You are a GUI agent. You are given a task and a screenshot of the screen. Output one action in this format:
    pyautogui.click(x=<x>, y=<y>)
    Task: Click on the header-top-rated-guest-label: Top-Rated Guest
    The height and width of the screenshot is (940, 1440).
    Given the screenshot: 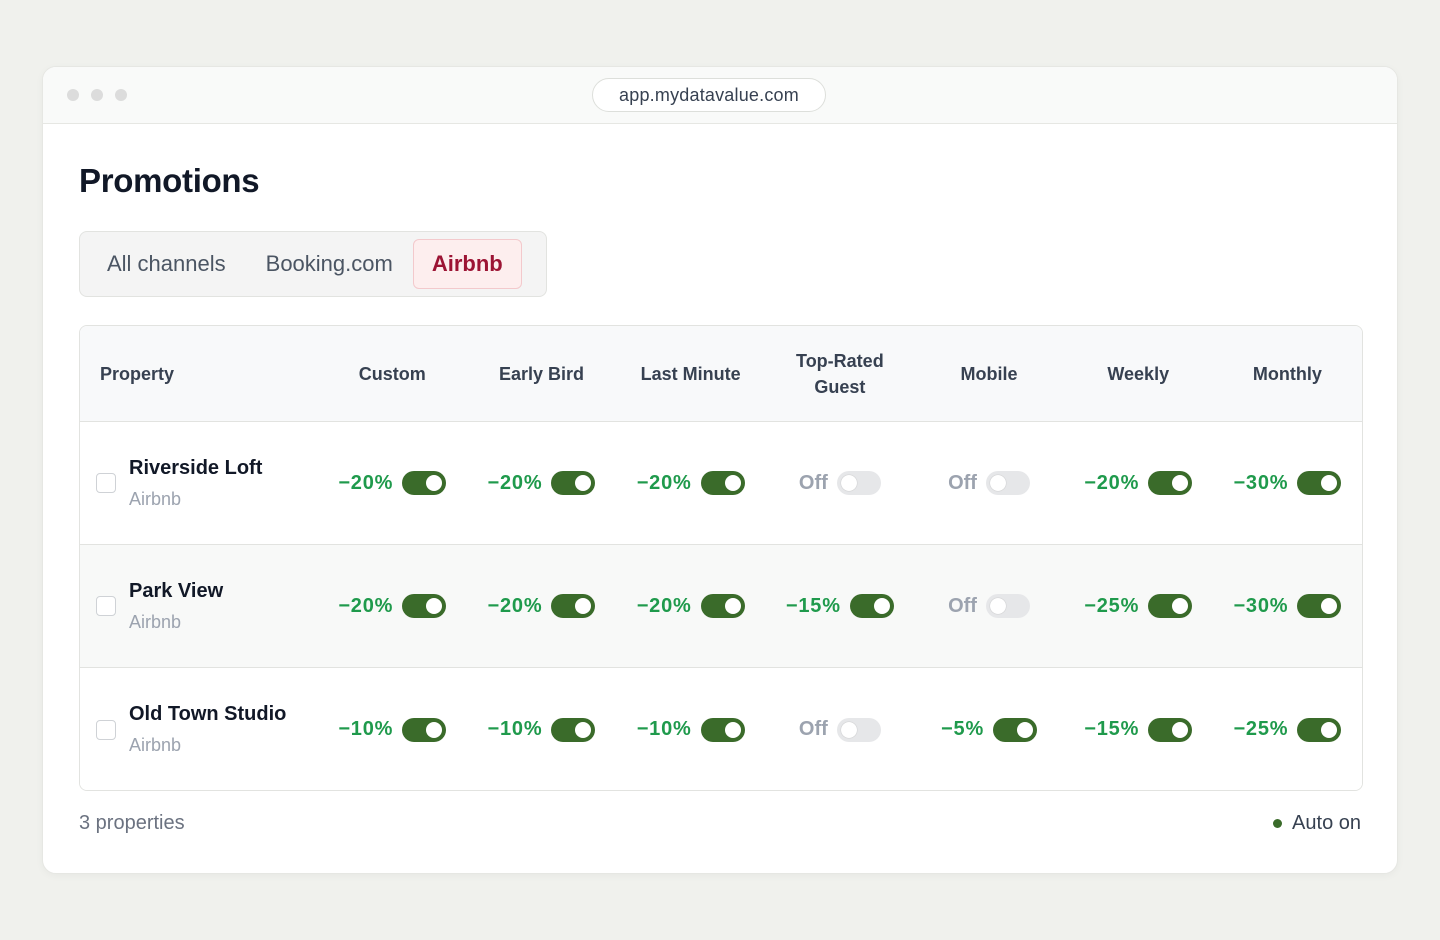 What is the action you would take?
    pyautogui.click(x=840, y=373)
    